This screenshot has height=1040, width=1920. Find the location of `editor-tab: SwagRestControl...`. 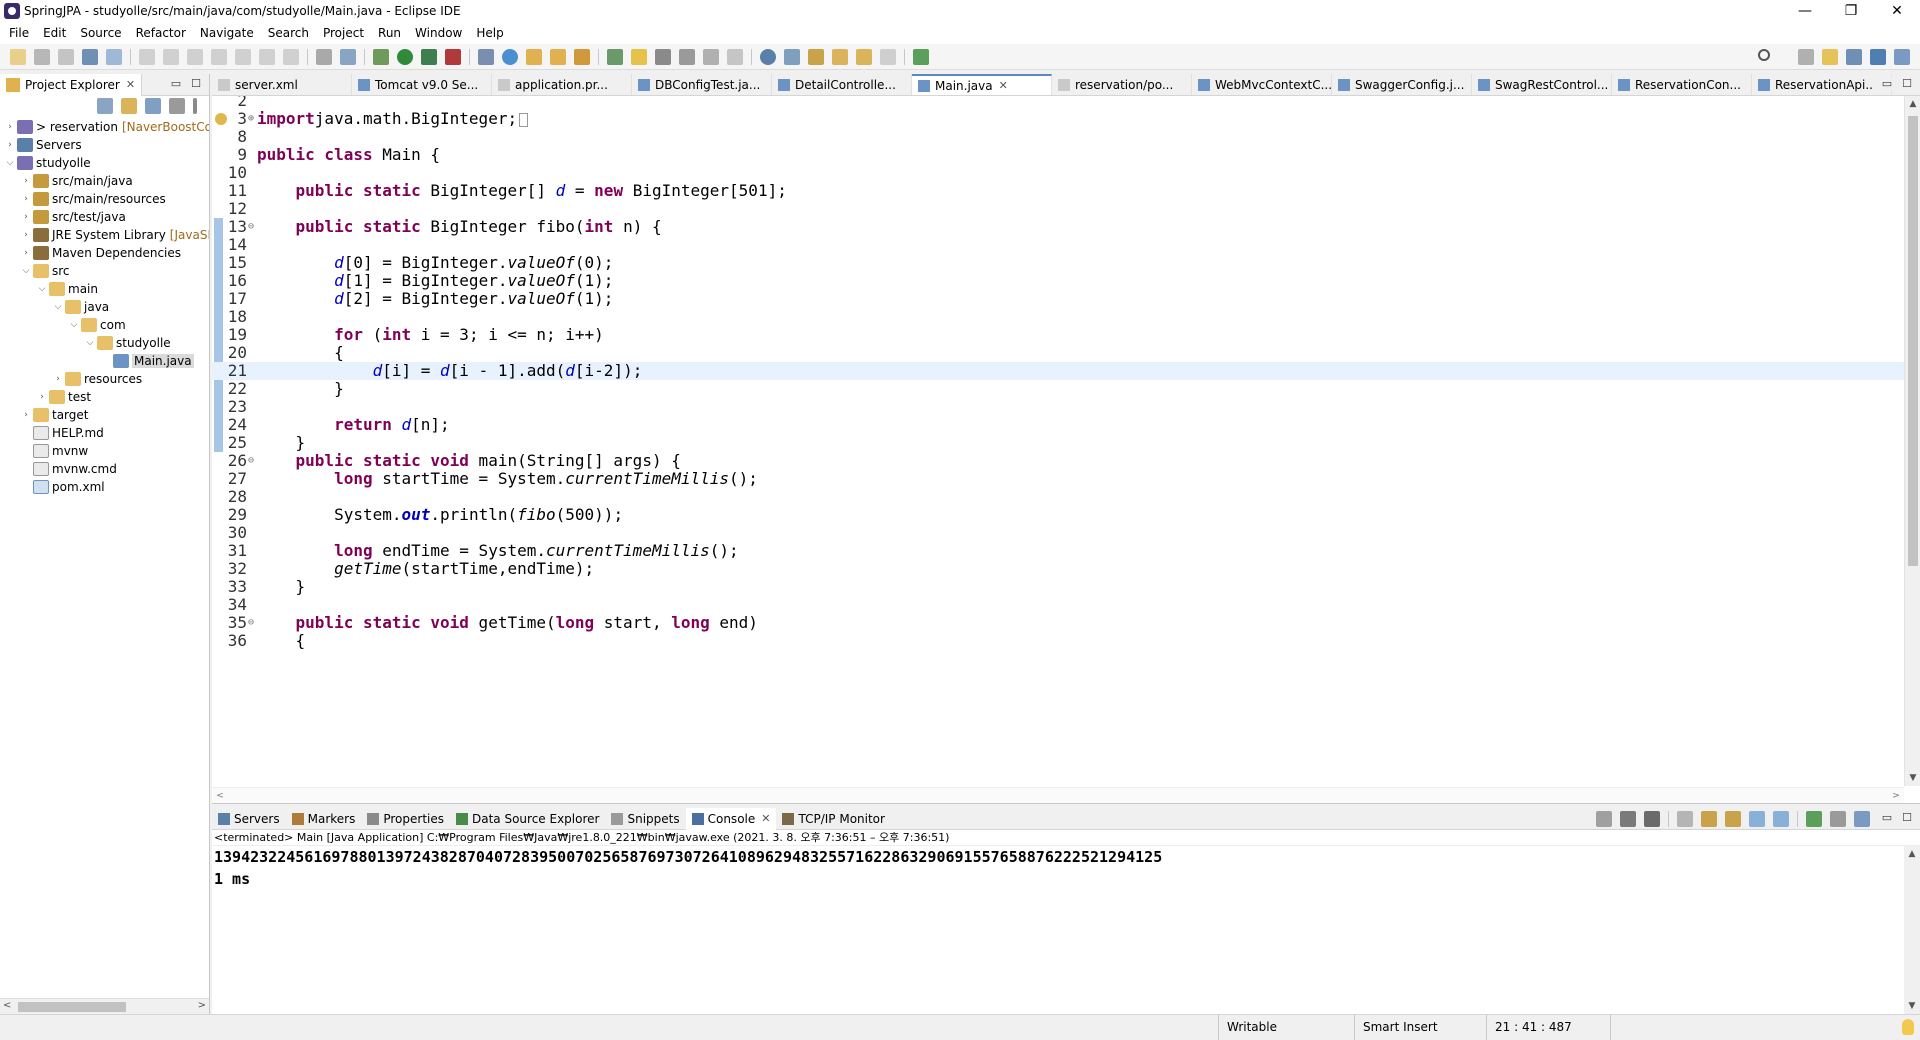

editor-tab: SwagRestControl... is located at coordinates (1542, 84).